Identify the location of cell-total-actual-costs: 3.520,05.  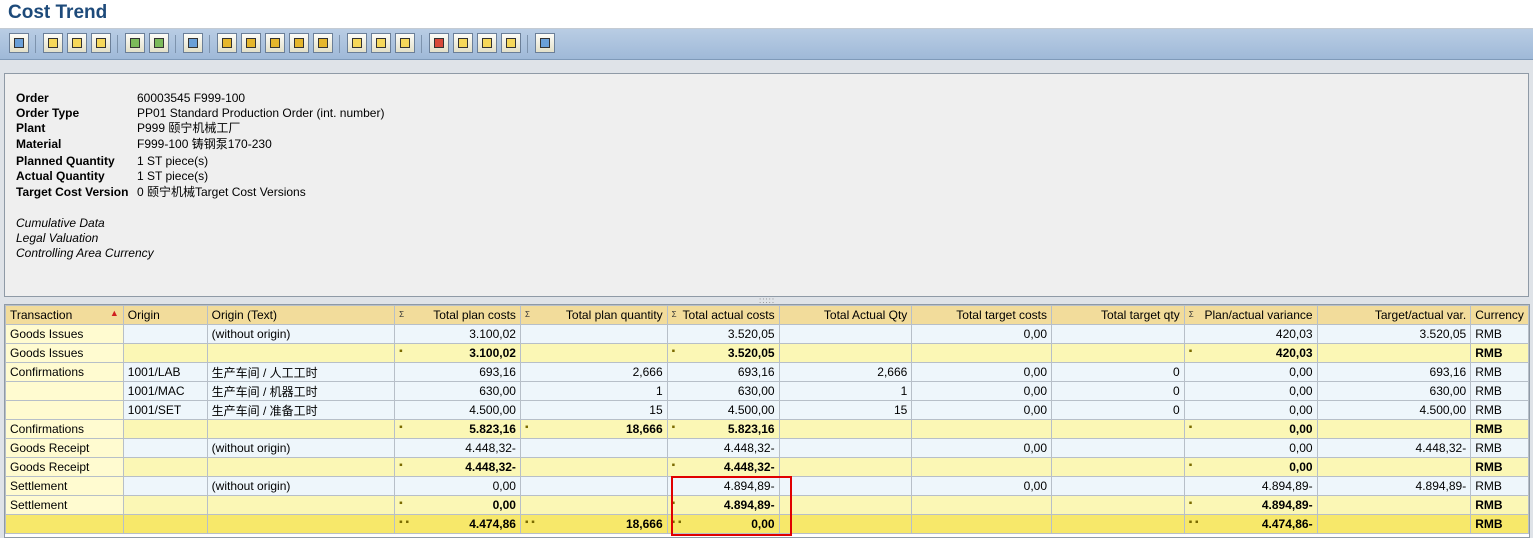
(723, 334).